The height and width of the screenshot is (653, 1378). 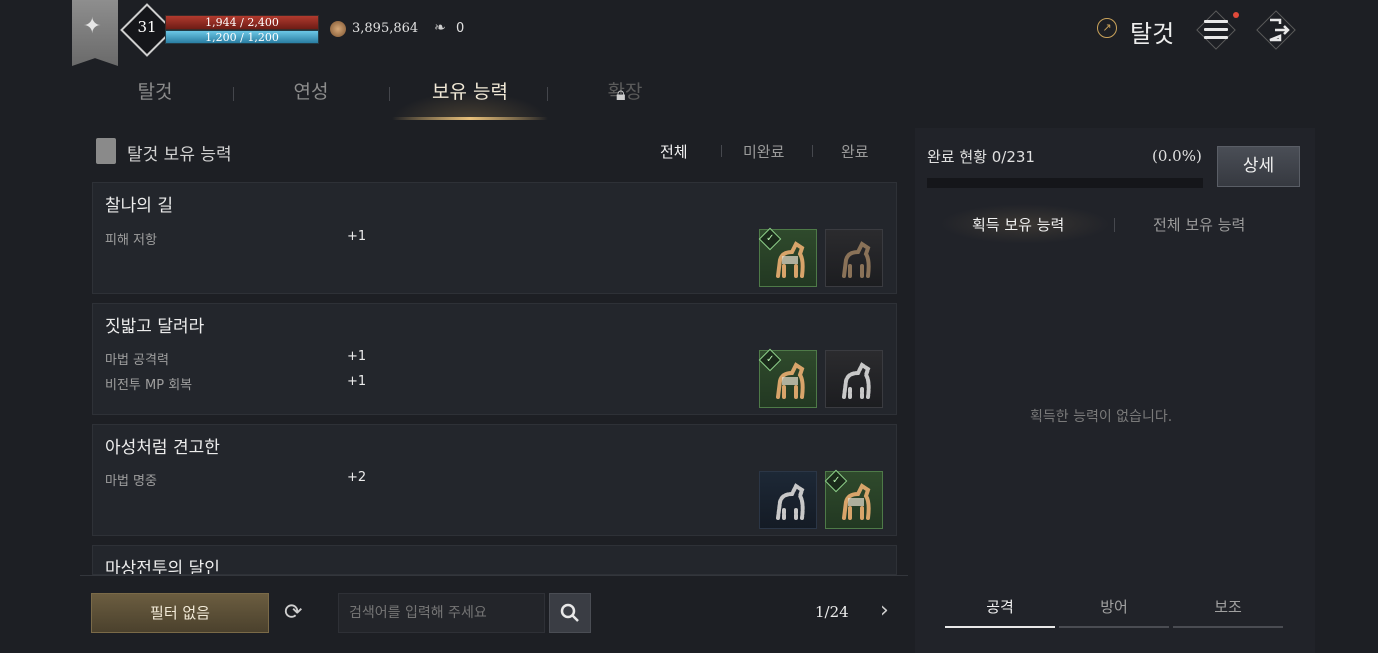 I want to click on tab-mount: 탈것, so click(x=155, y=100).